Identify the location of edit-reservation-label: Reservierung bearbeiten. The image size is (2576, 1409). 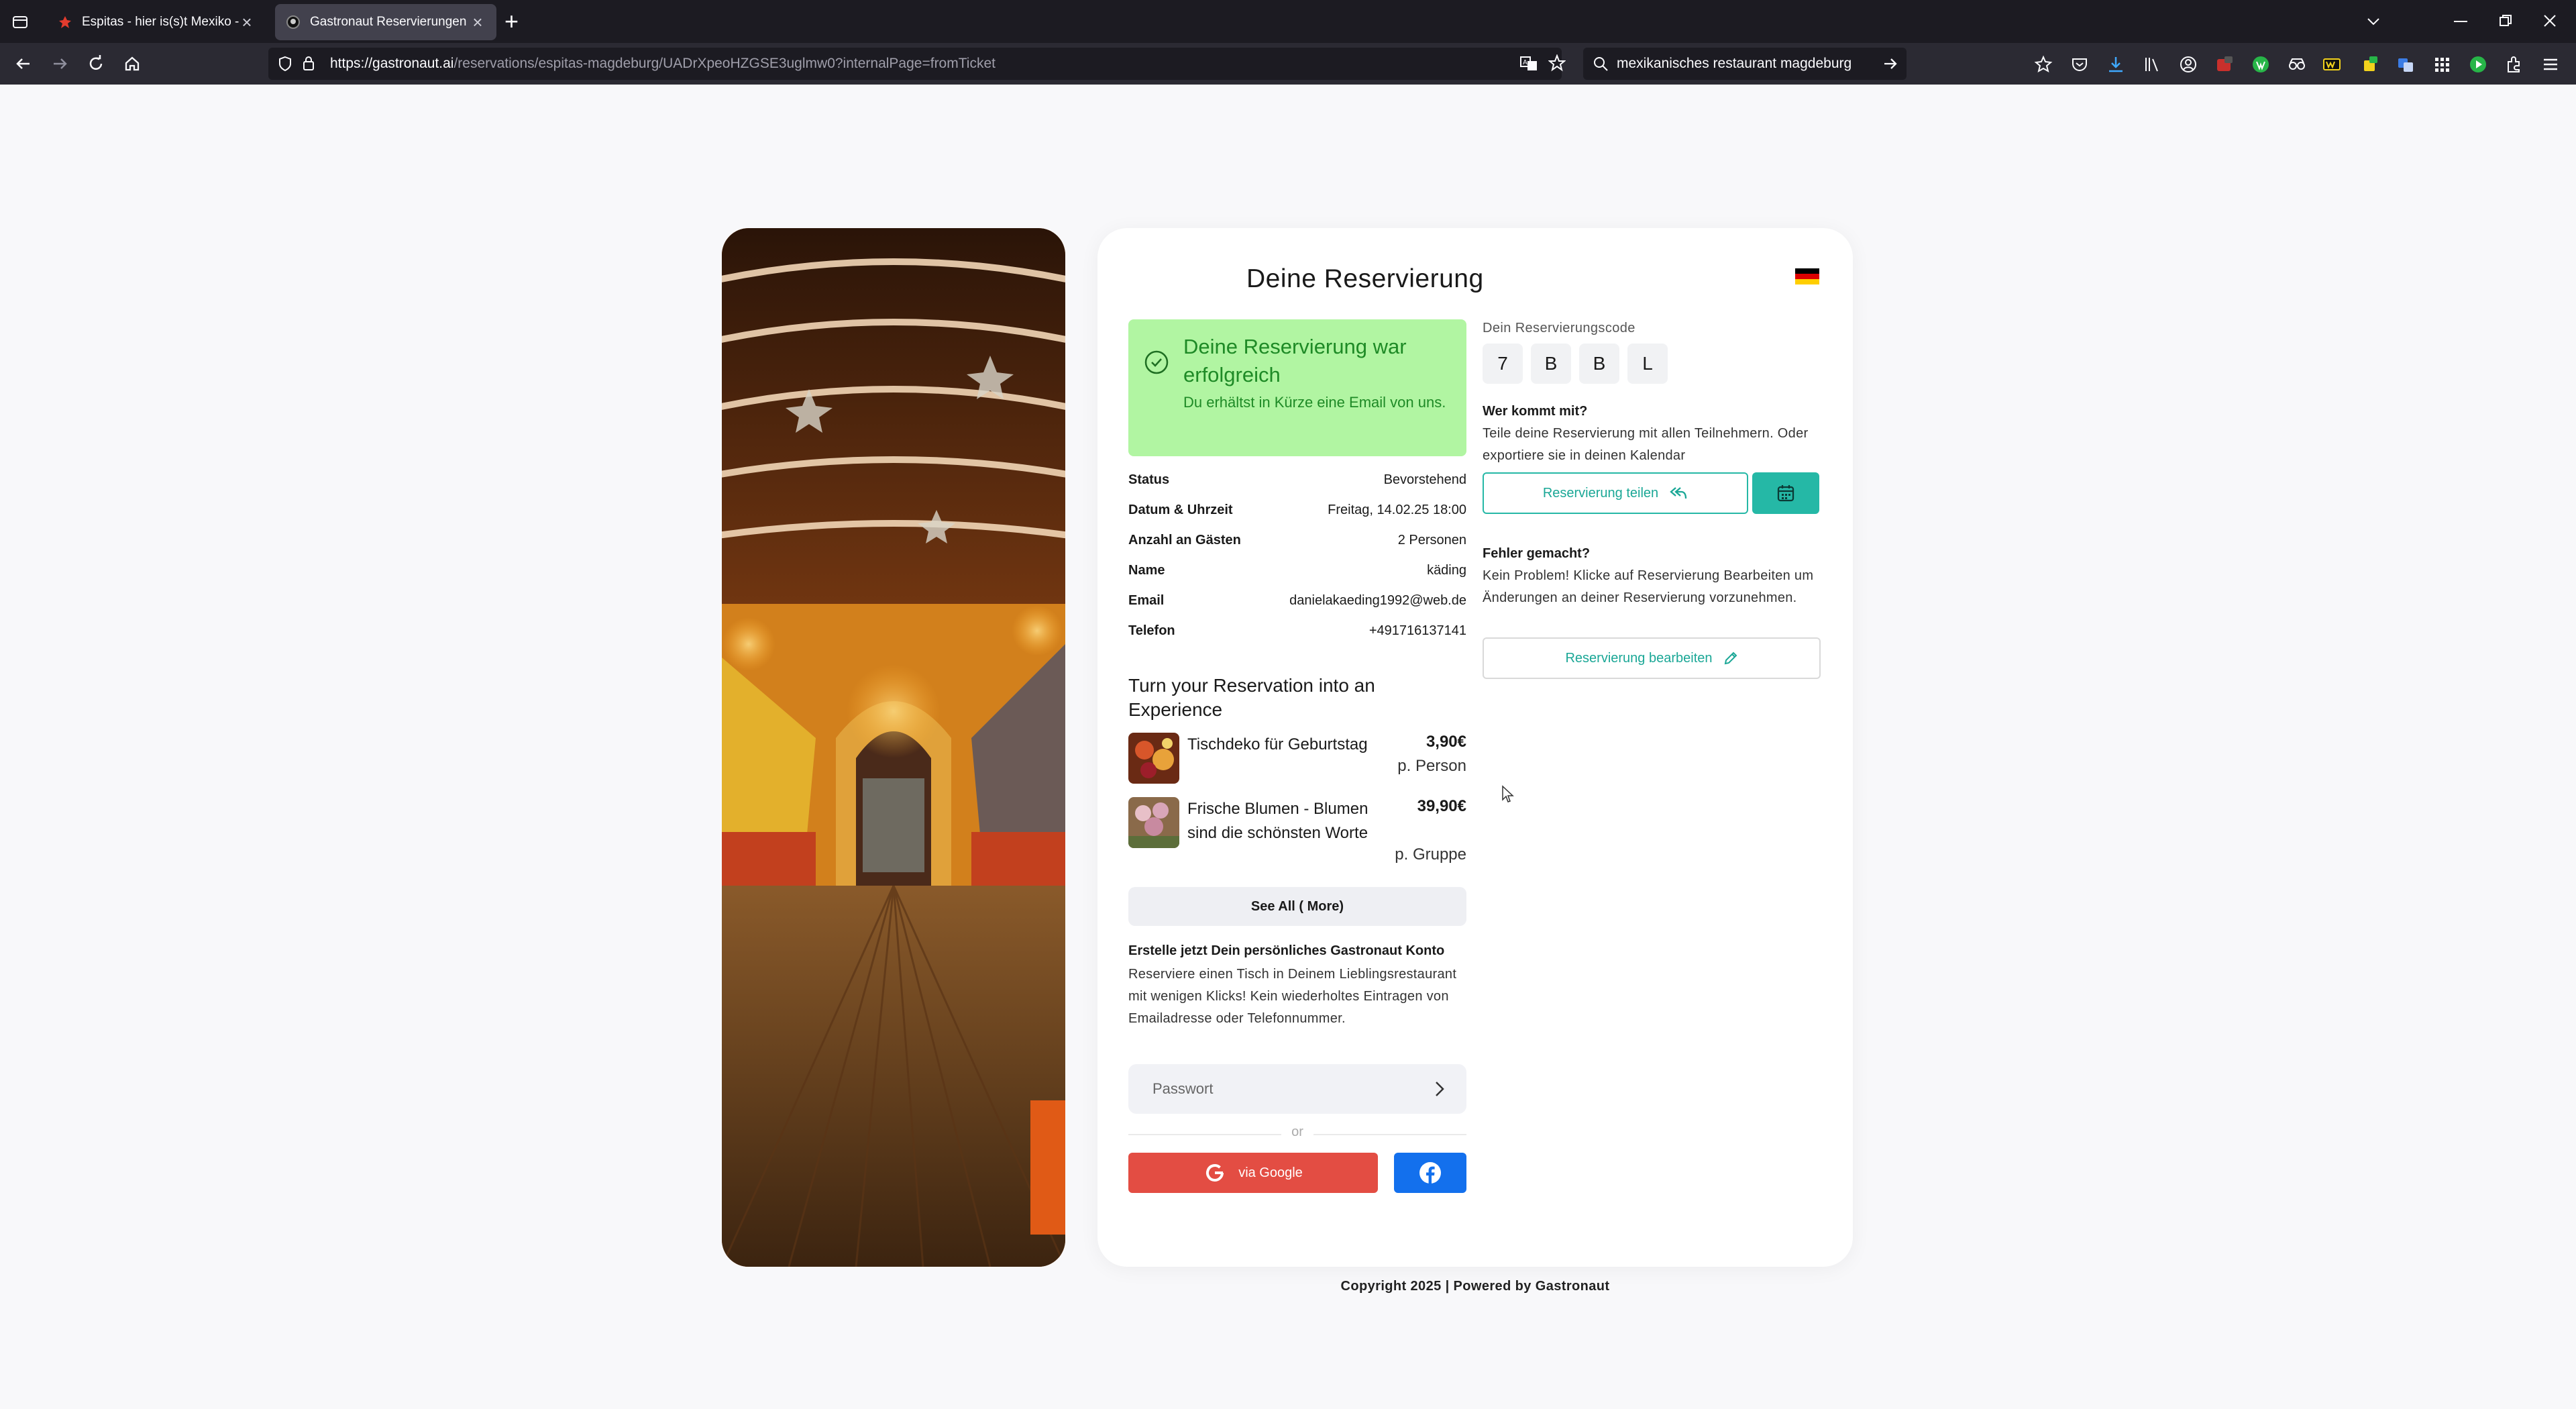
(1639, 658).